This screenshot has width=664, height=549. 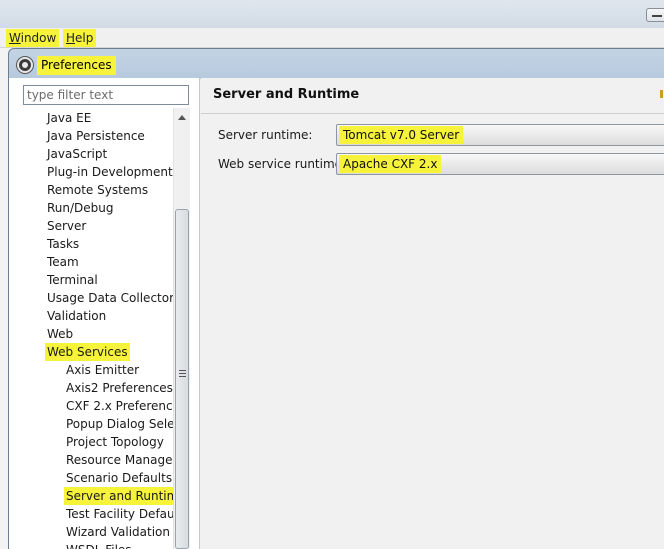 What do you see at coordinates (69, 118) in the screenshot?
I see `tree-item: Java EE` at bounding box center [69, 118].